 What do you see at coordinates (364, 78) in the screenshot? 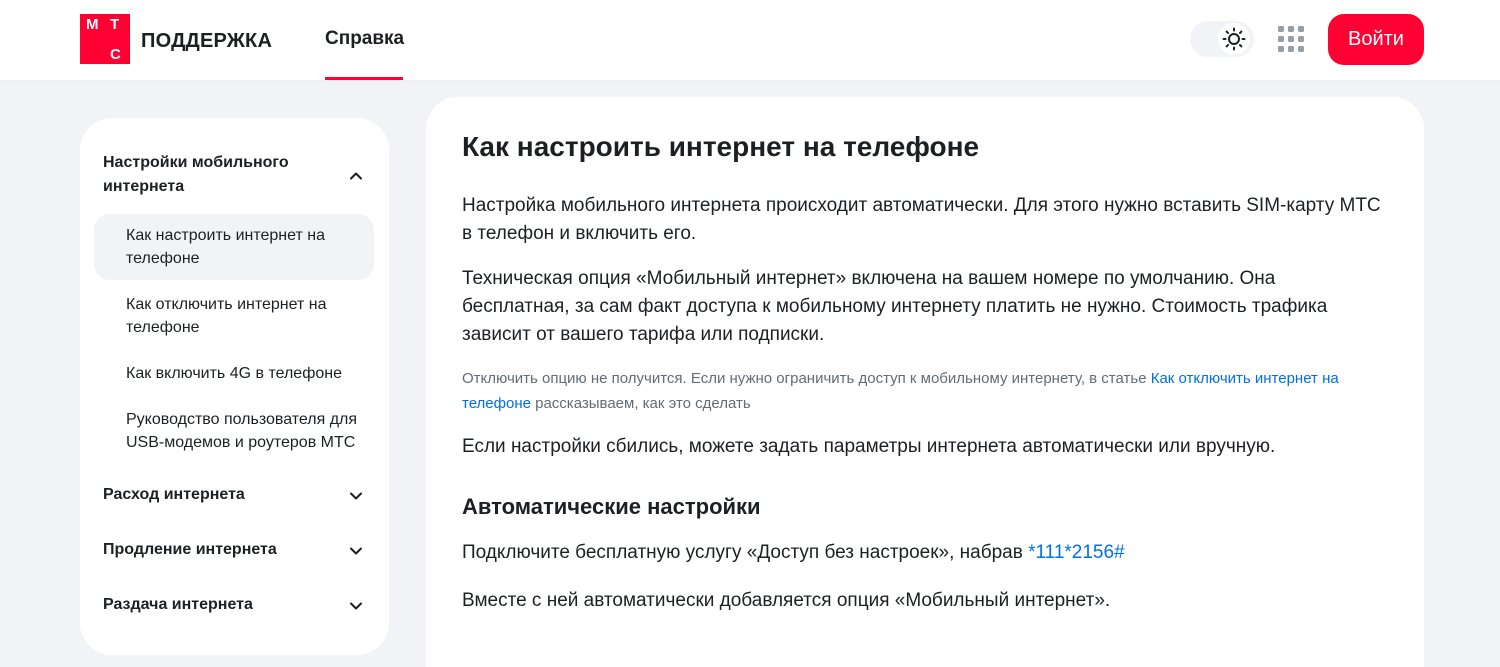
I see `active-tab-indicator` at bounding box center [364, 78].